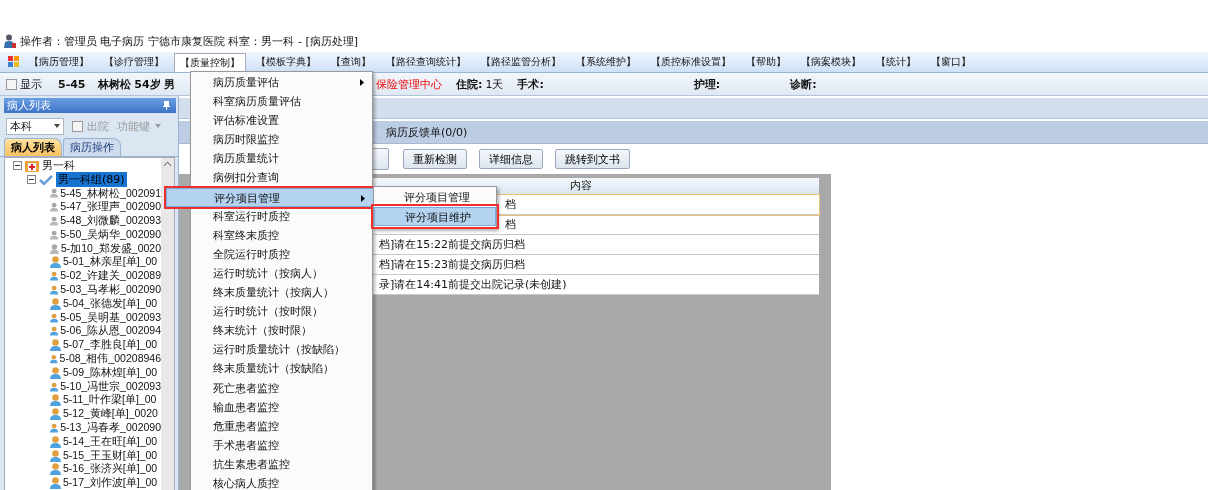 The image size is (1208, 490). What do you see at coordinates (691, 62) in the screenshot?
I see `menu-item: 【质控标准设置】` at bounding box center [691, 62].